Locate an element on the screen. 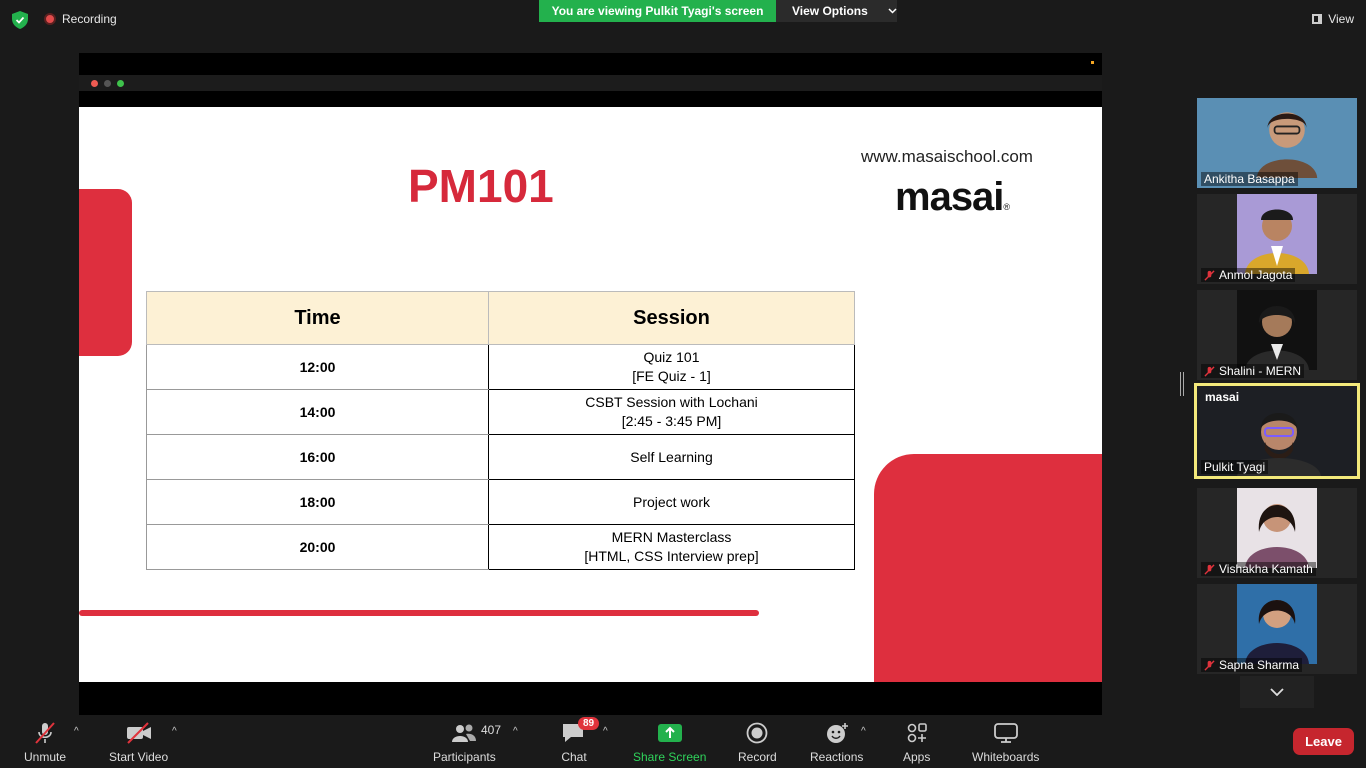 Image resolution: width=1366 pixels, height=768 pixels. record-icon is located at coordinates (757, 733).